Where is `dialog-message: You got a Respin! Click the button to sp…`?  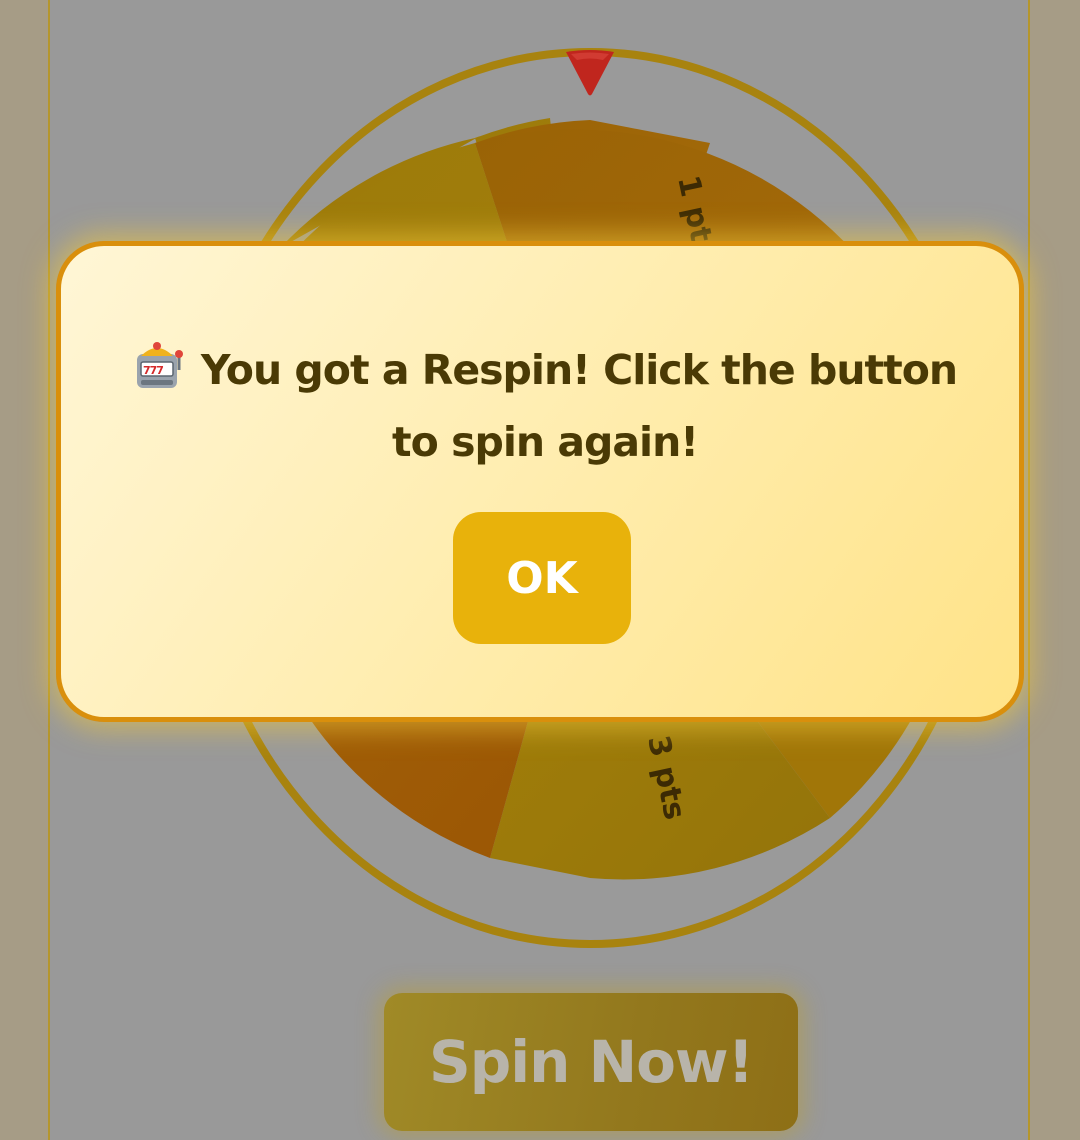 dialog-message: You got a Respin! Click the button to sp… is located at coordinates (579, 406).